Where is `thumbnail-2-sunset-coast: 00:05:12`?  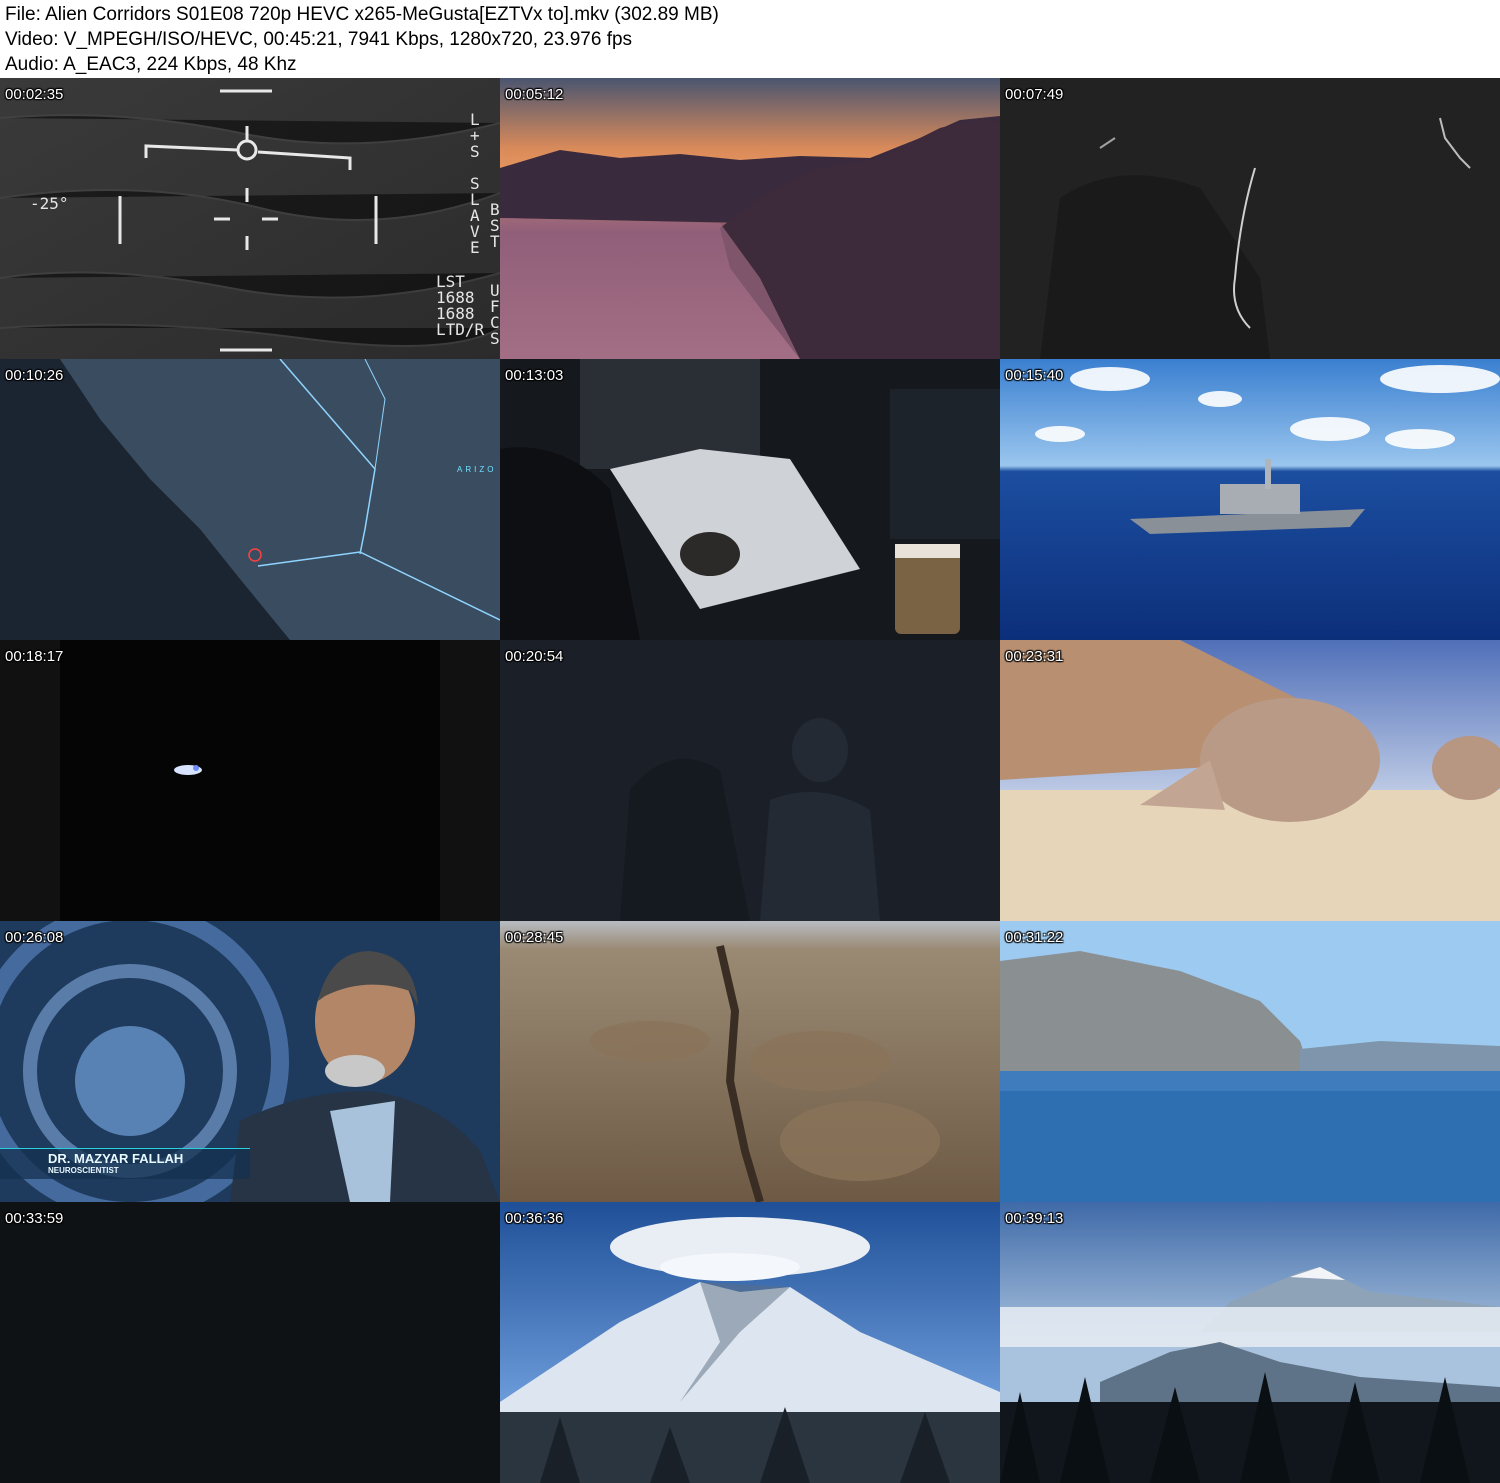
thumbnail-2-sunset-coast: 00:05:12 is located at coordinates (750, 218).